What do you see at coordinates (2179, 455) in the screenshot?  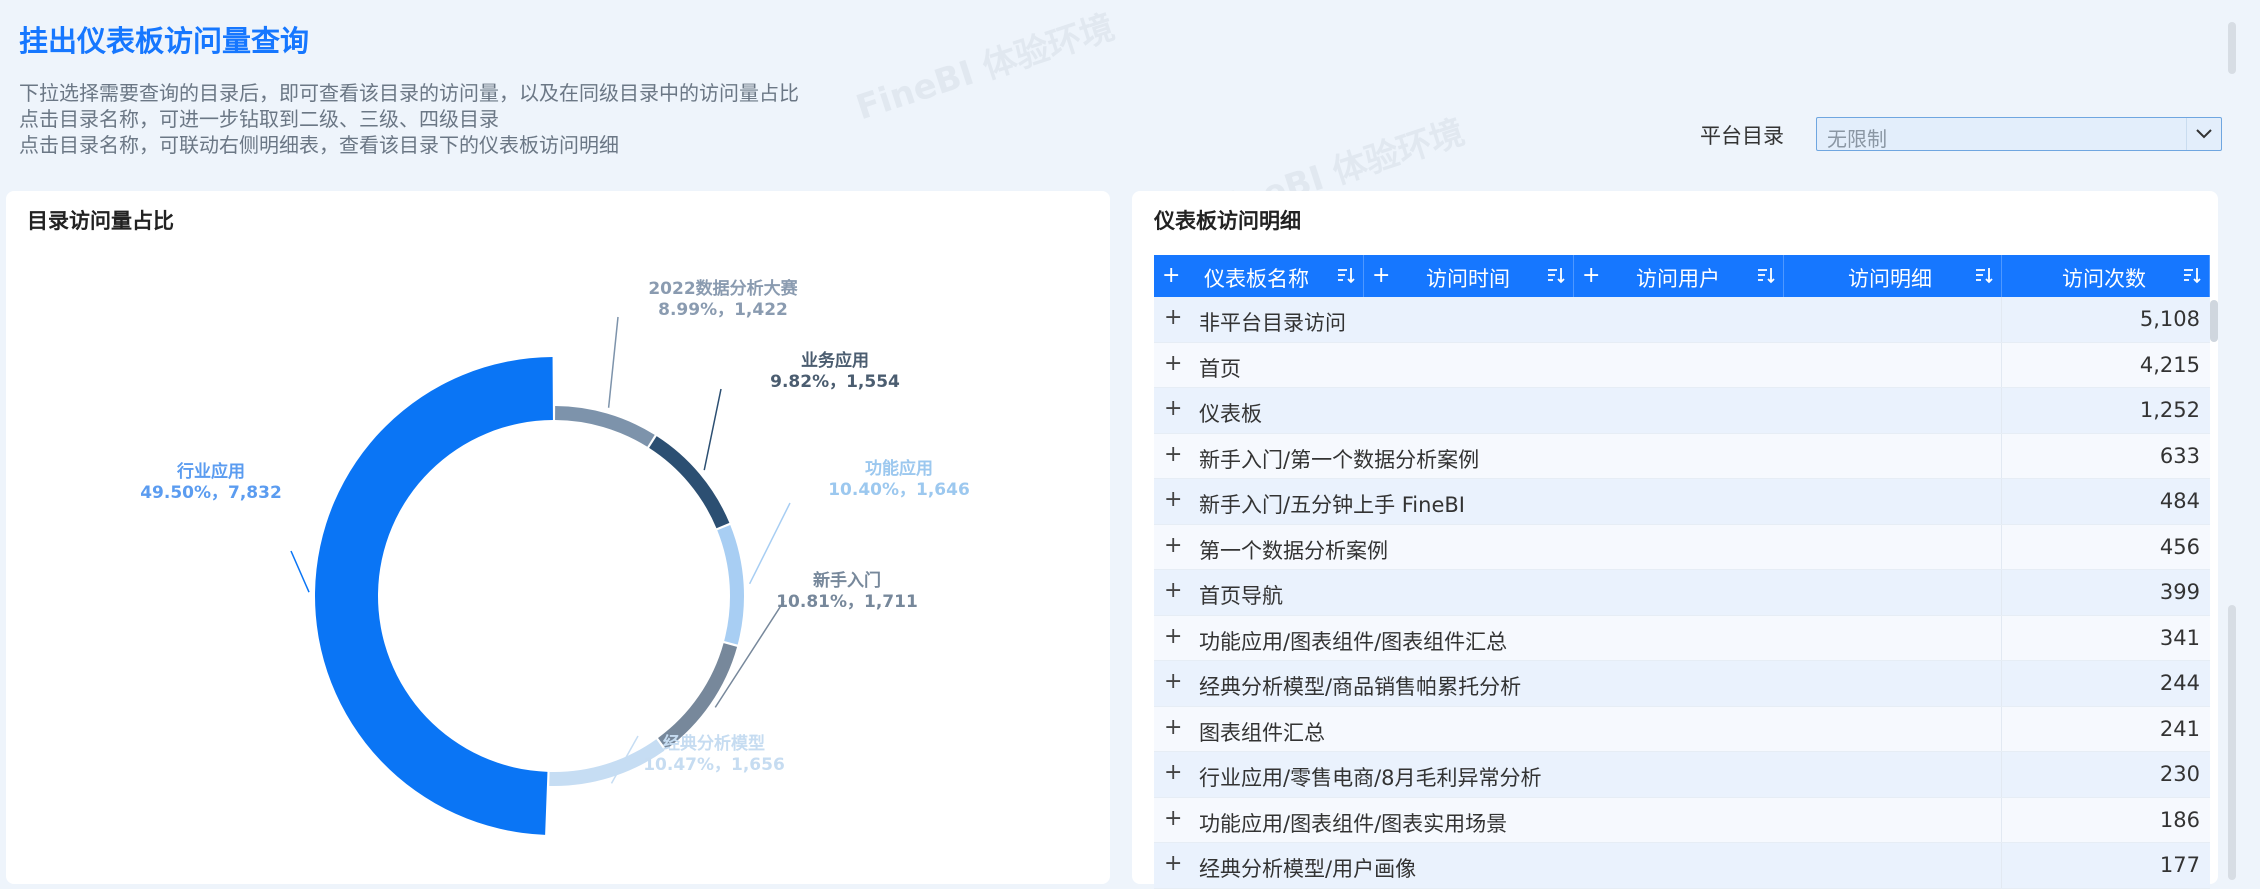 I see `visit-count: 633` at bounding box center [2179, 455].